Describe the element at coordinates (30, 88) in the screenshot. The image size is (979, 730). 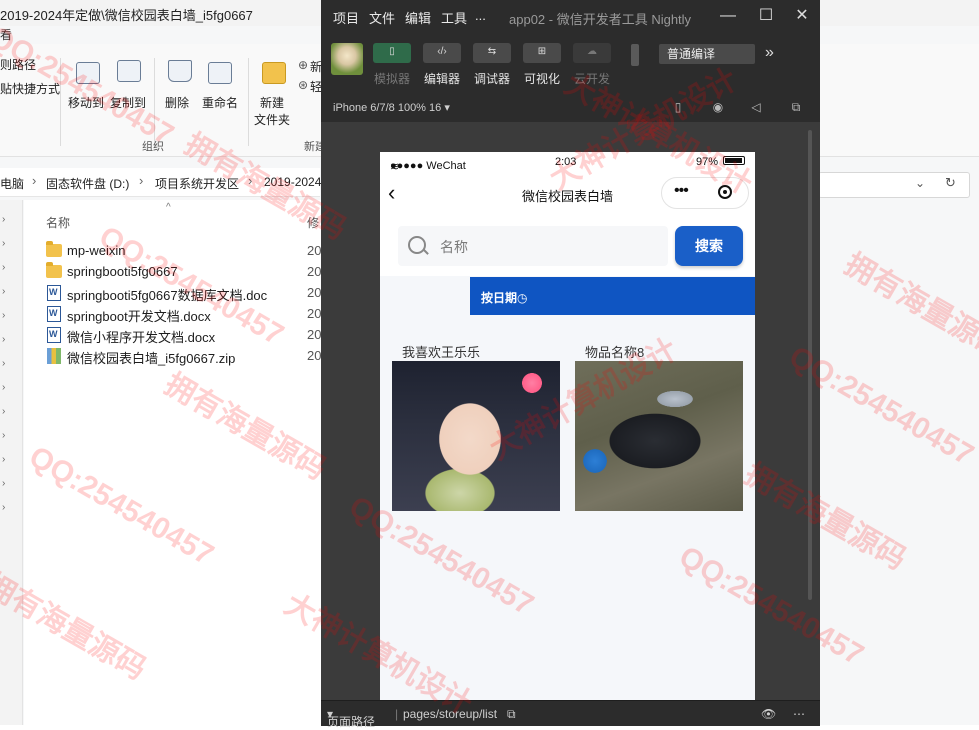
I see `paste-shortcut-item: 贴快捷方式` at that location.